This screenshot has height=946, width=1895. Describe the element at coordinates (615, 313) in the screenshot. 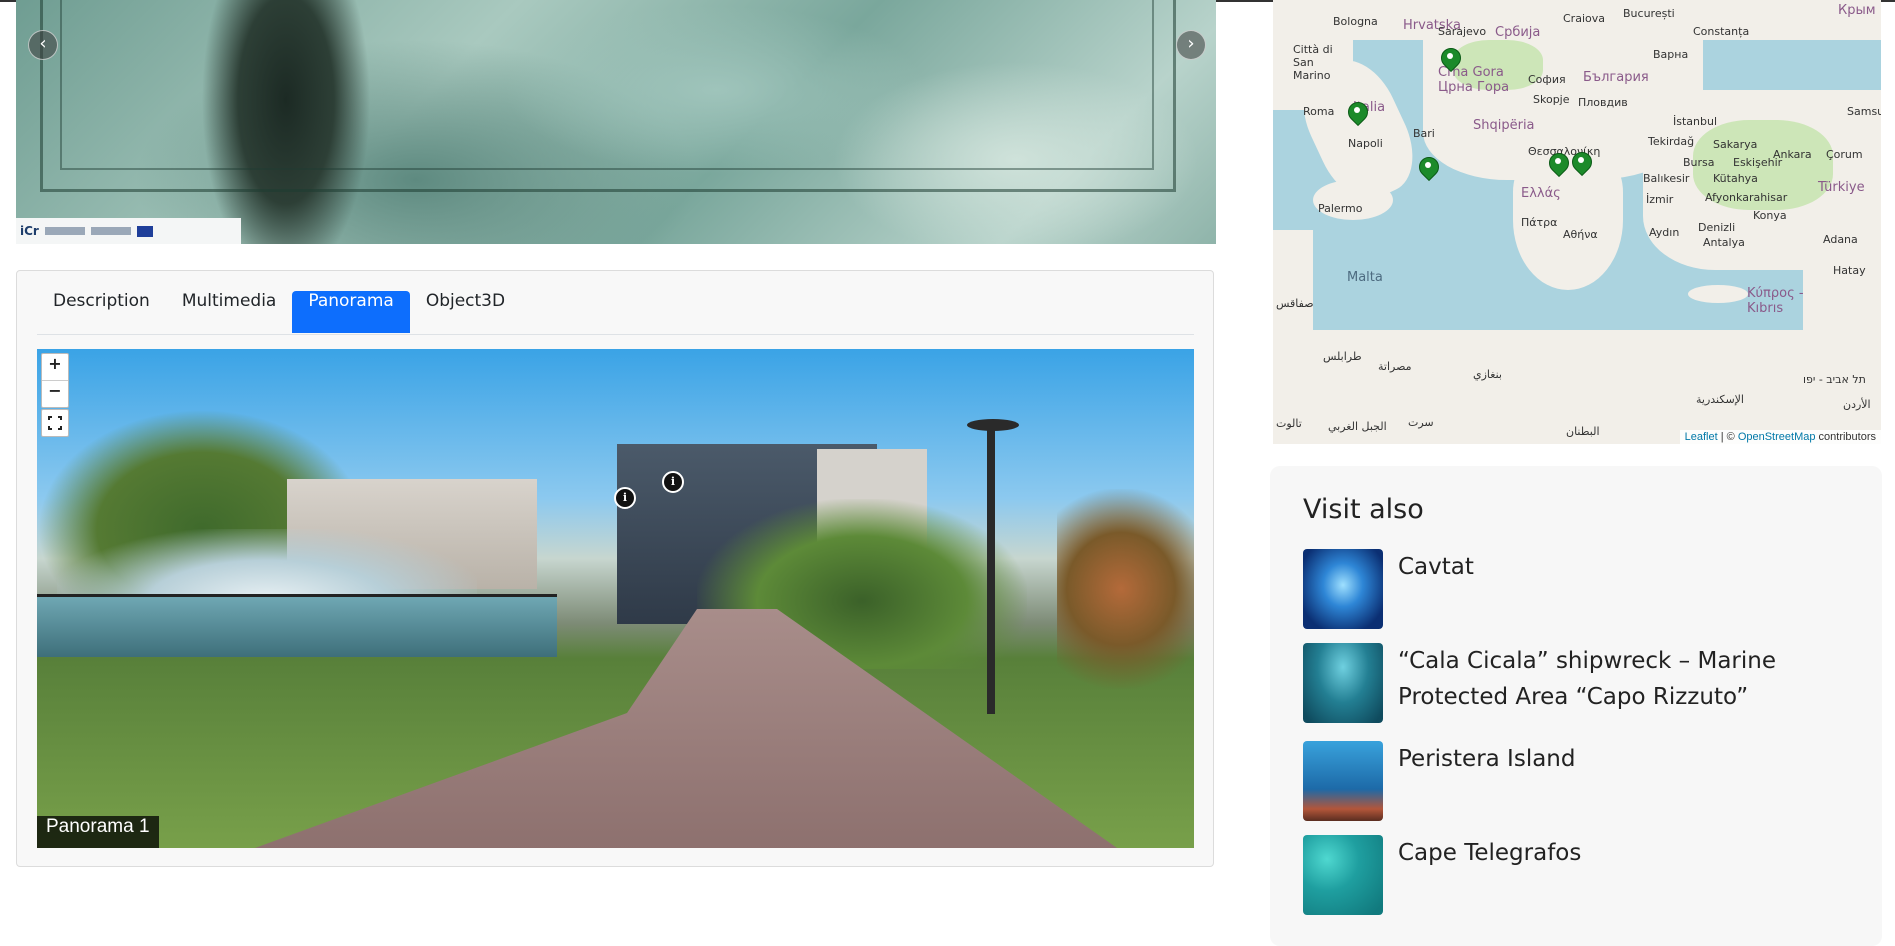

I see `tab-bar: Description Multimedia Panorama Object3D` at that location.